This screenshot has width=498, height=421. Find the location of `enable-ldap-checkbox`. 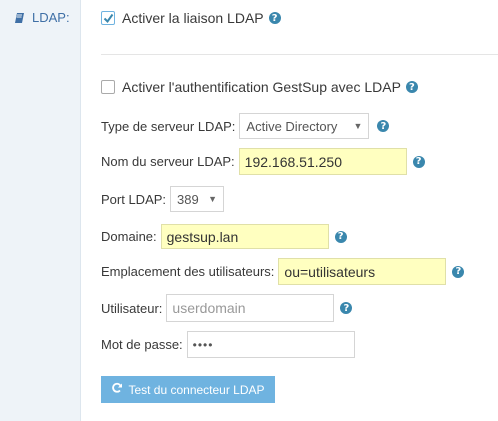

enable-ldap-checkbox is located at coordinates (108, 18).